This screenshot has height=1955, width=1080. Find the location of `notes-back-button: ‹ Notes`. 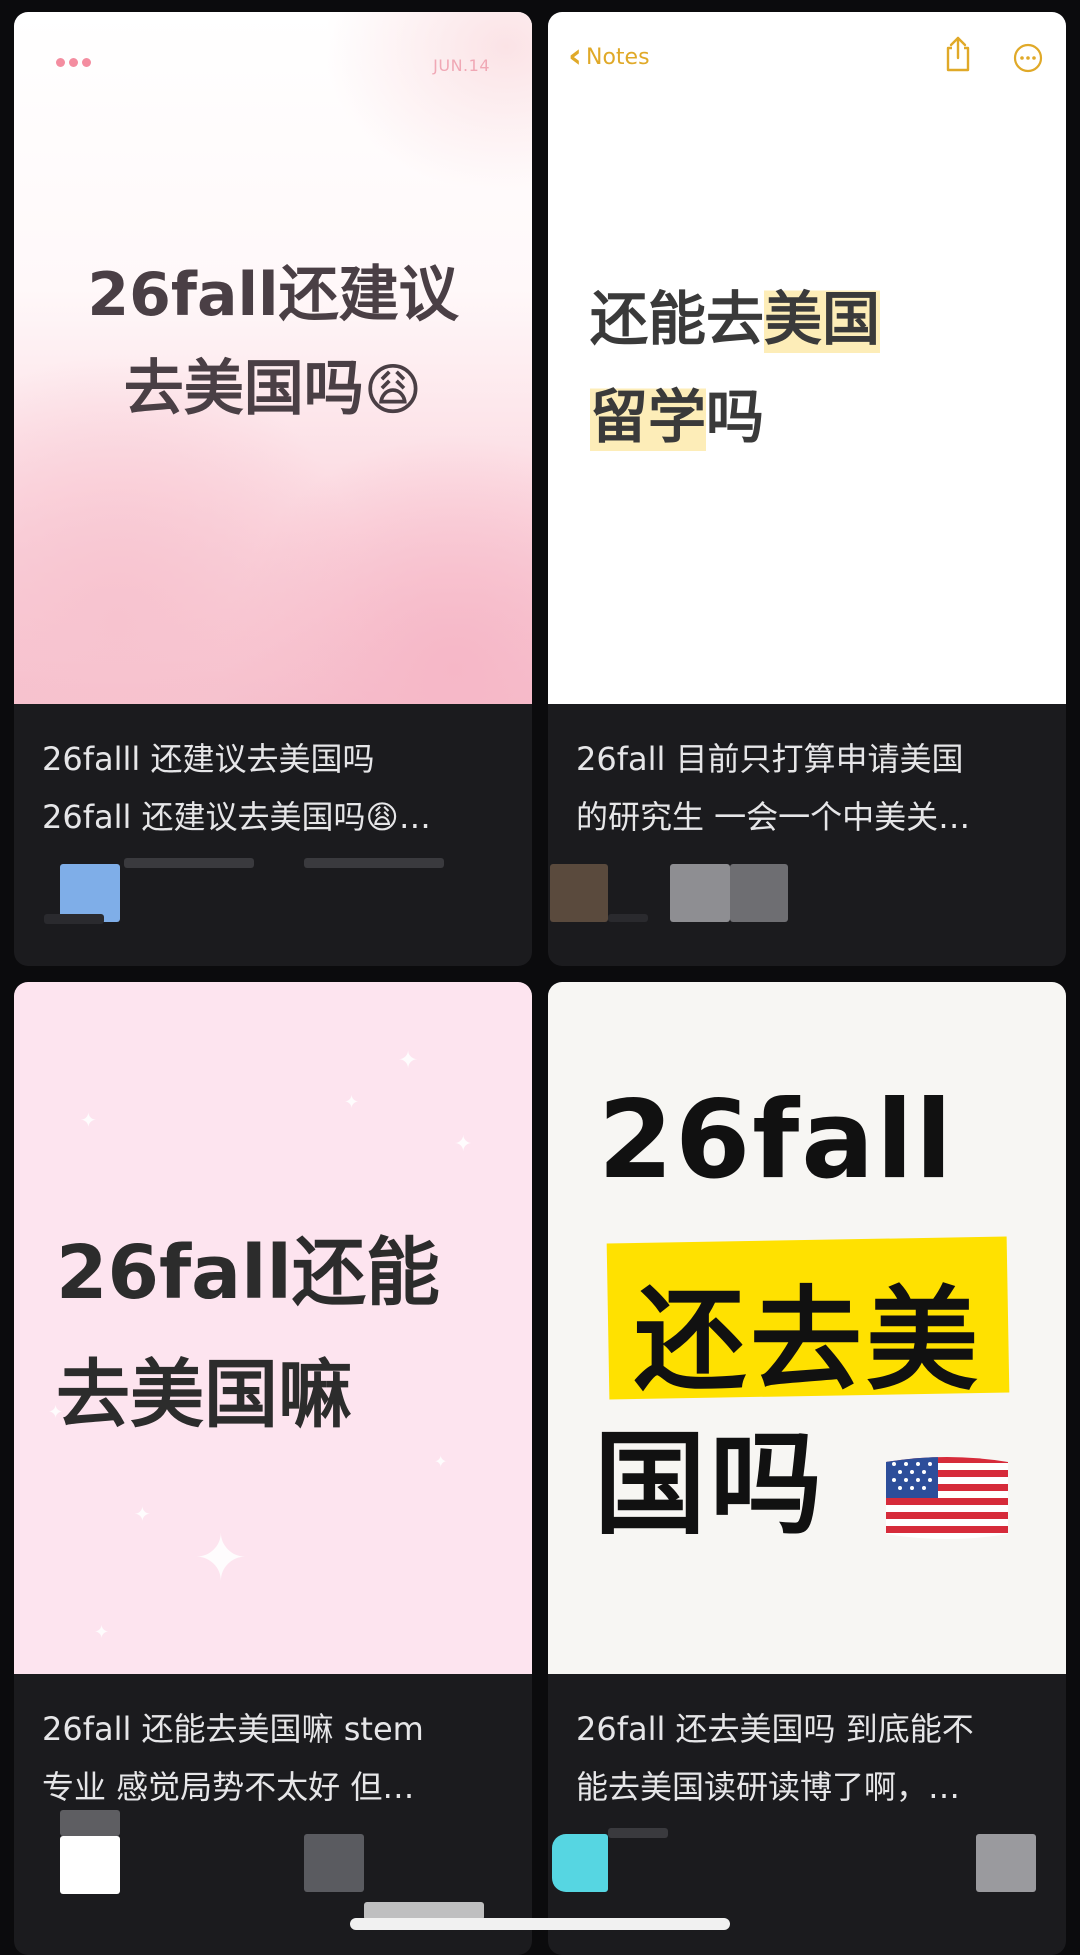

notes-back-button: ‹ Notes is located at coordinates (609, 56).